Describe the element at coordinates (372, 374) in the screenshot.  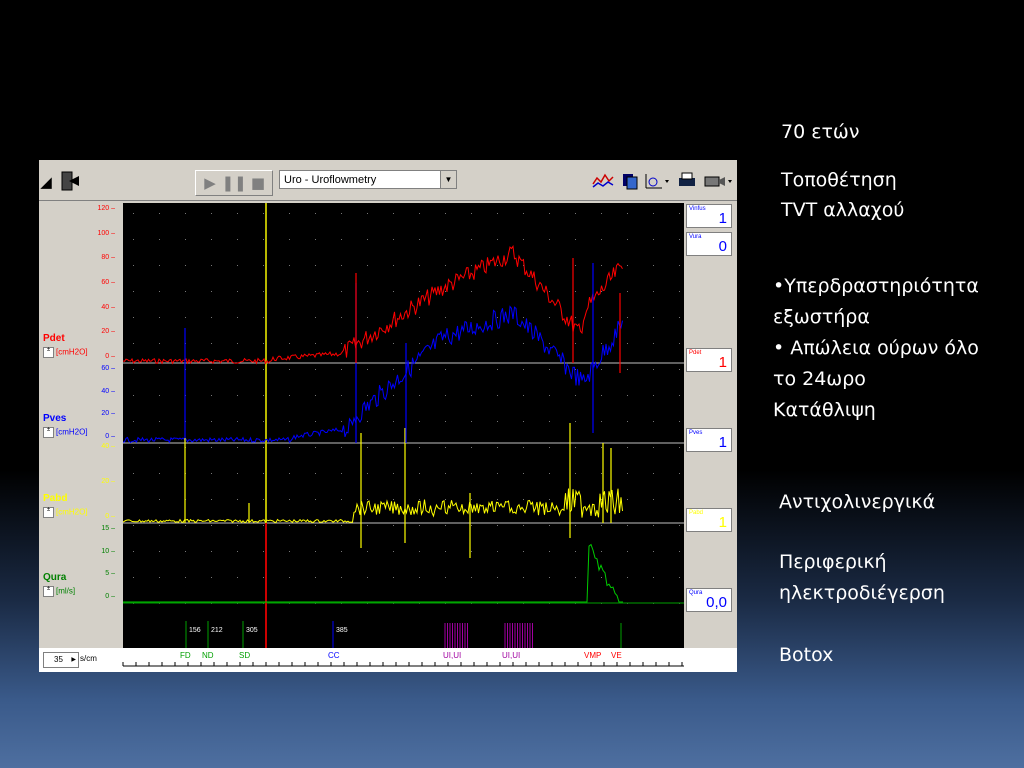
I see `trace-pves` at that location.